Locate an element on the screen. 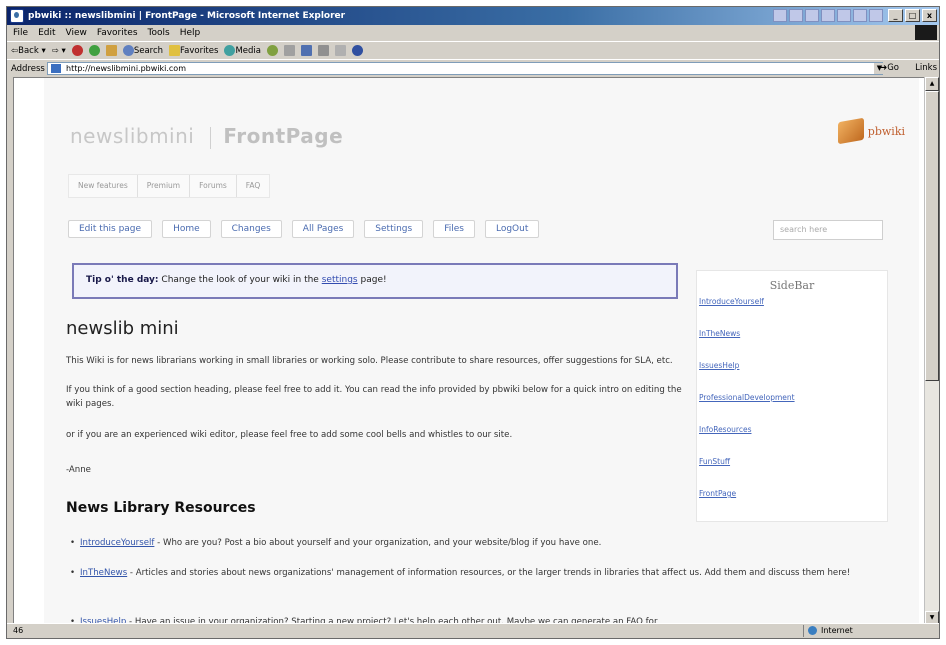  stop-icon is located at coordinates (77, 50).